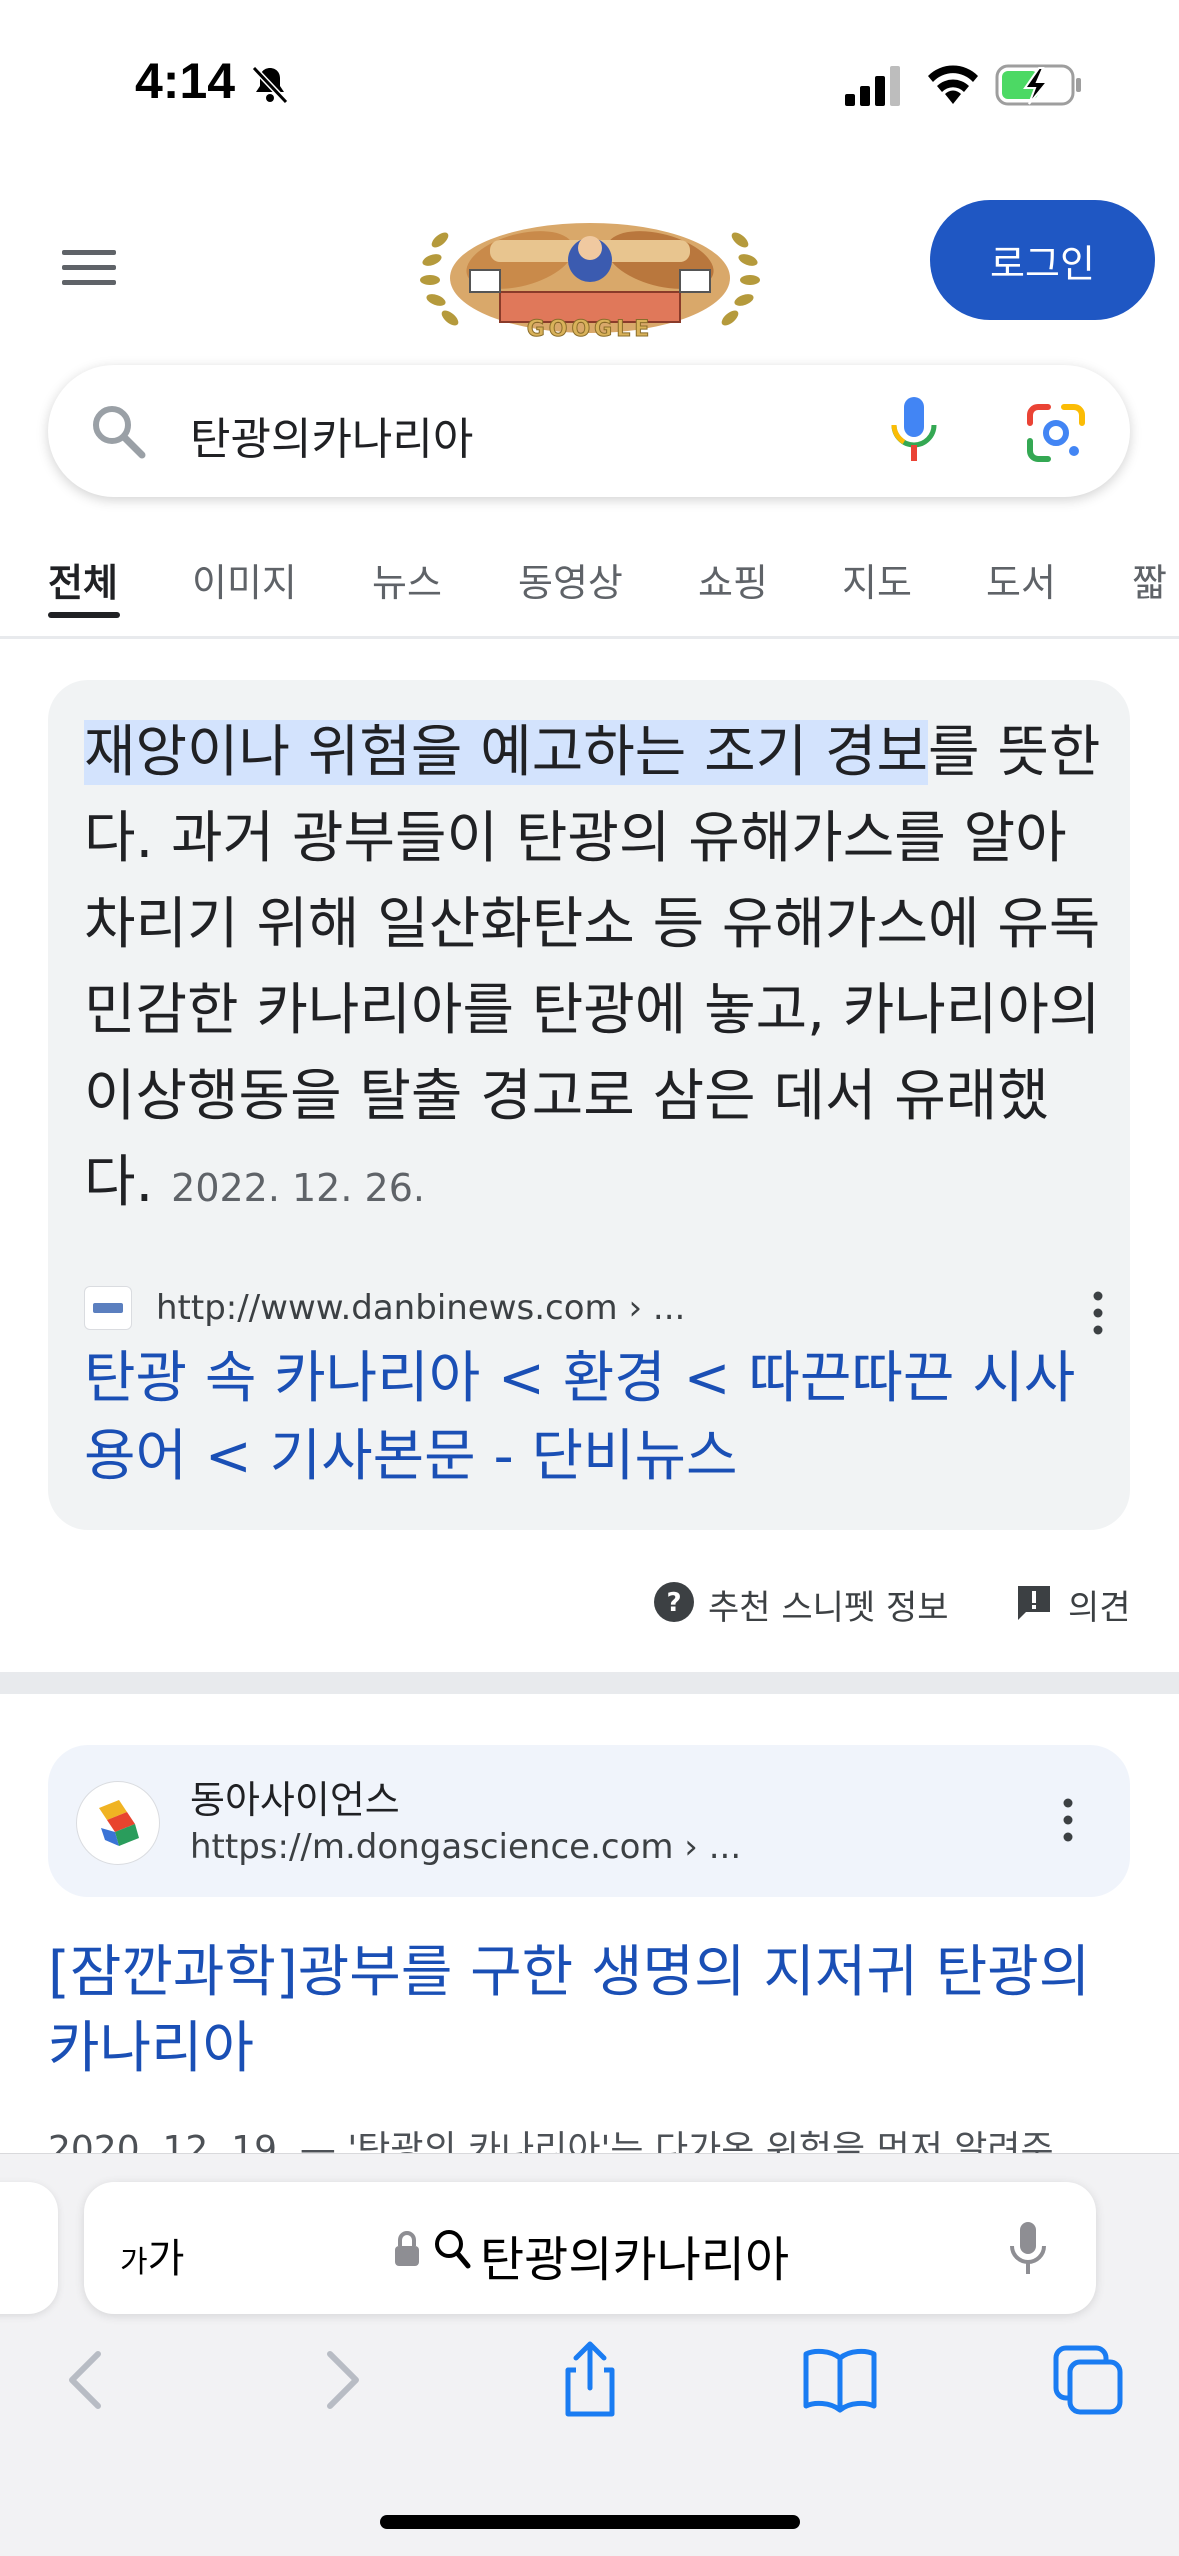  What do you see at coordinates (1042, 260) in the screenshot?
I see `login-button: 로그인` at bounding box center [1042, 260].